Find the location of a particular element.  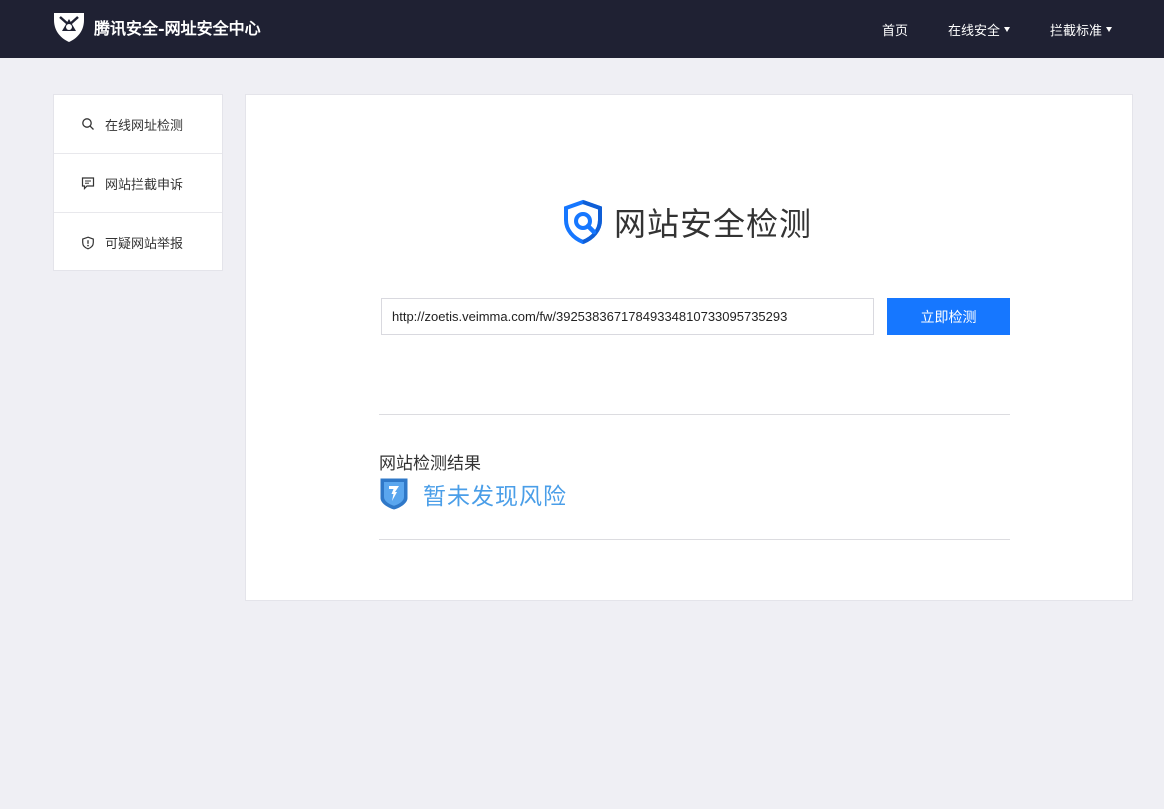

result-status: 暂未发现风险 is located at coordinates (473, 494).